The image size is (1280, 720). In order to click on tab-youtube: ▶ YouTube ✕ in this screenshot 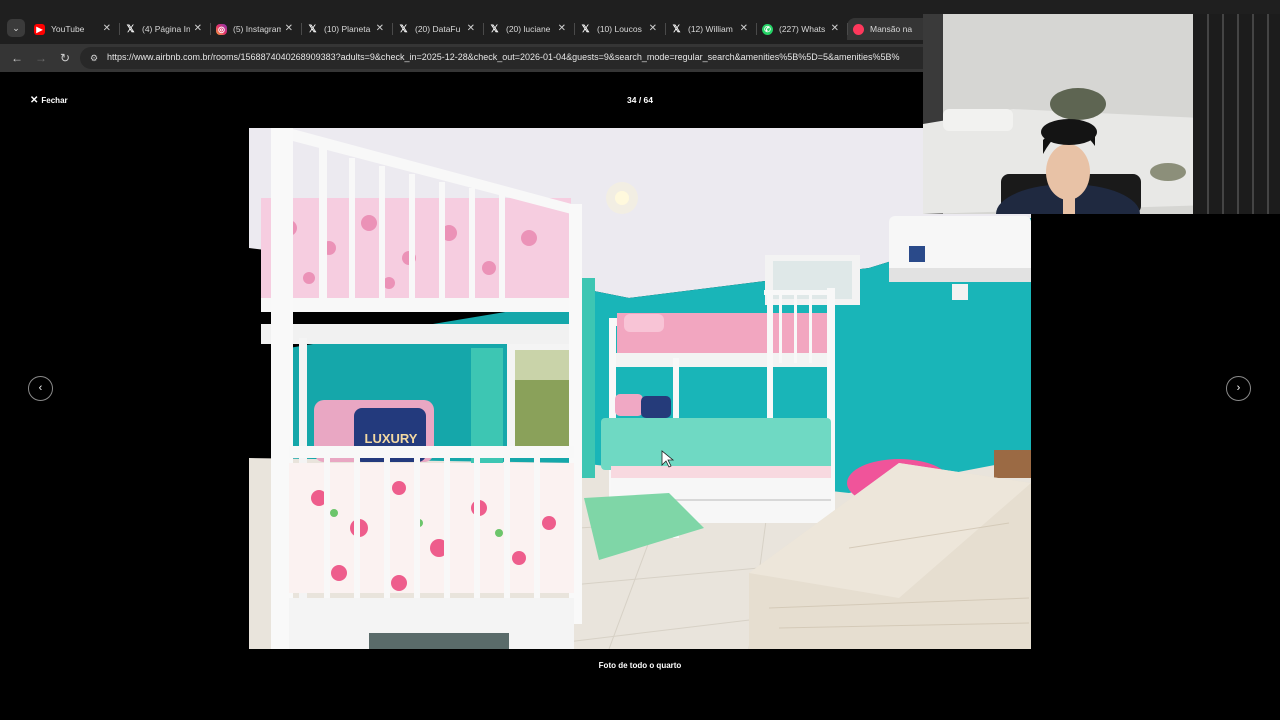, I will do `click(73, 29)`.